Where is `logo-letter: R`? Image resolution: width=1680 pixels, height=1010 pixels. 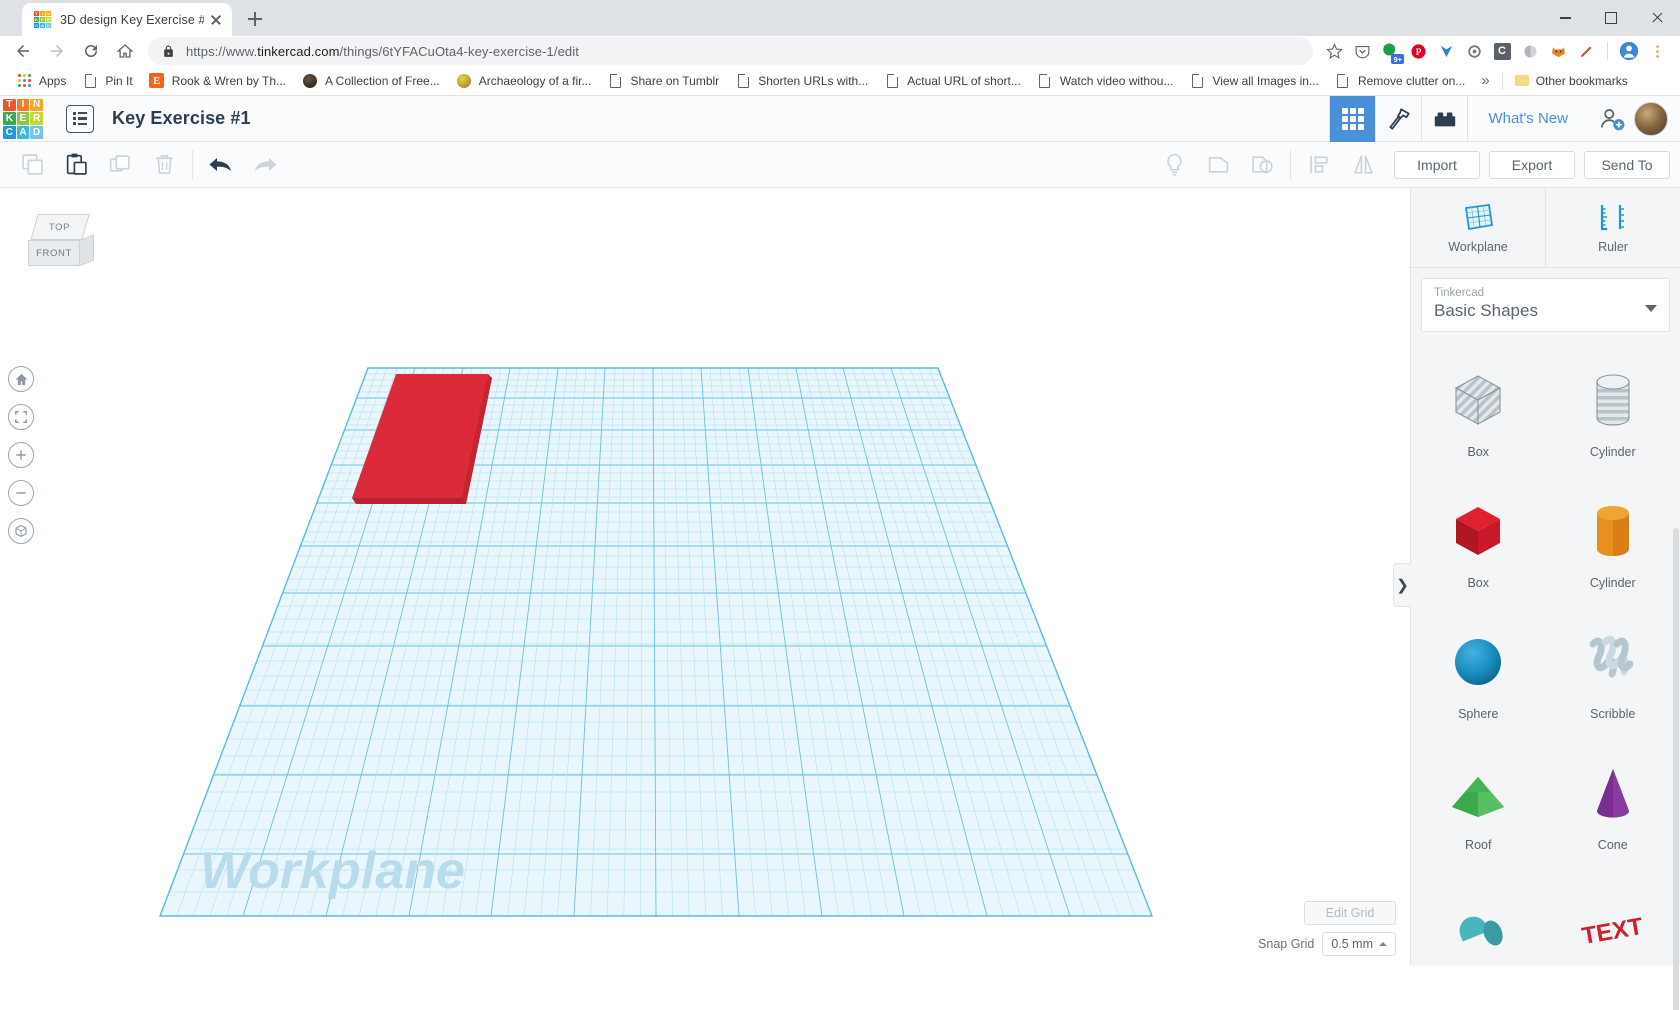 logo-letter: R is located at coordinates (36, 118).